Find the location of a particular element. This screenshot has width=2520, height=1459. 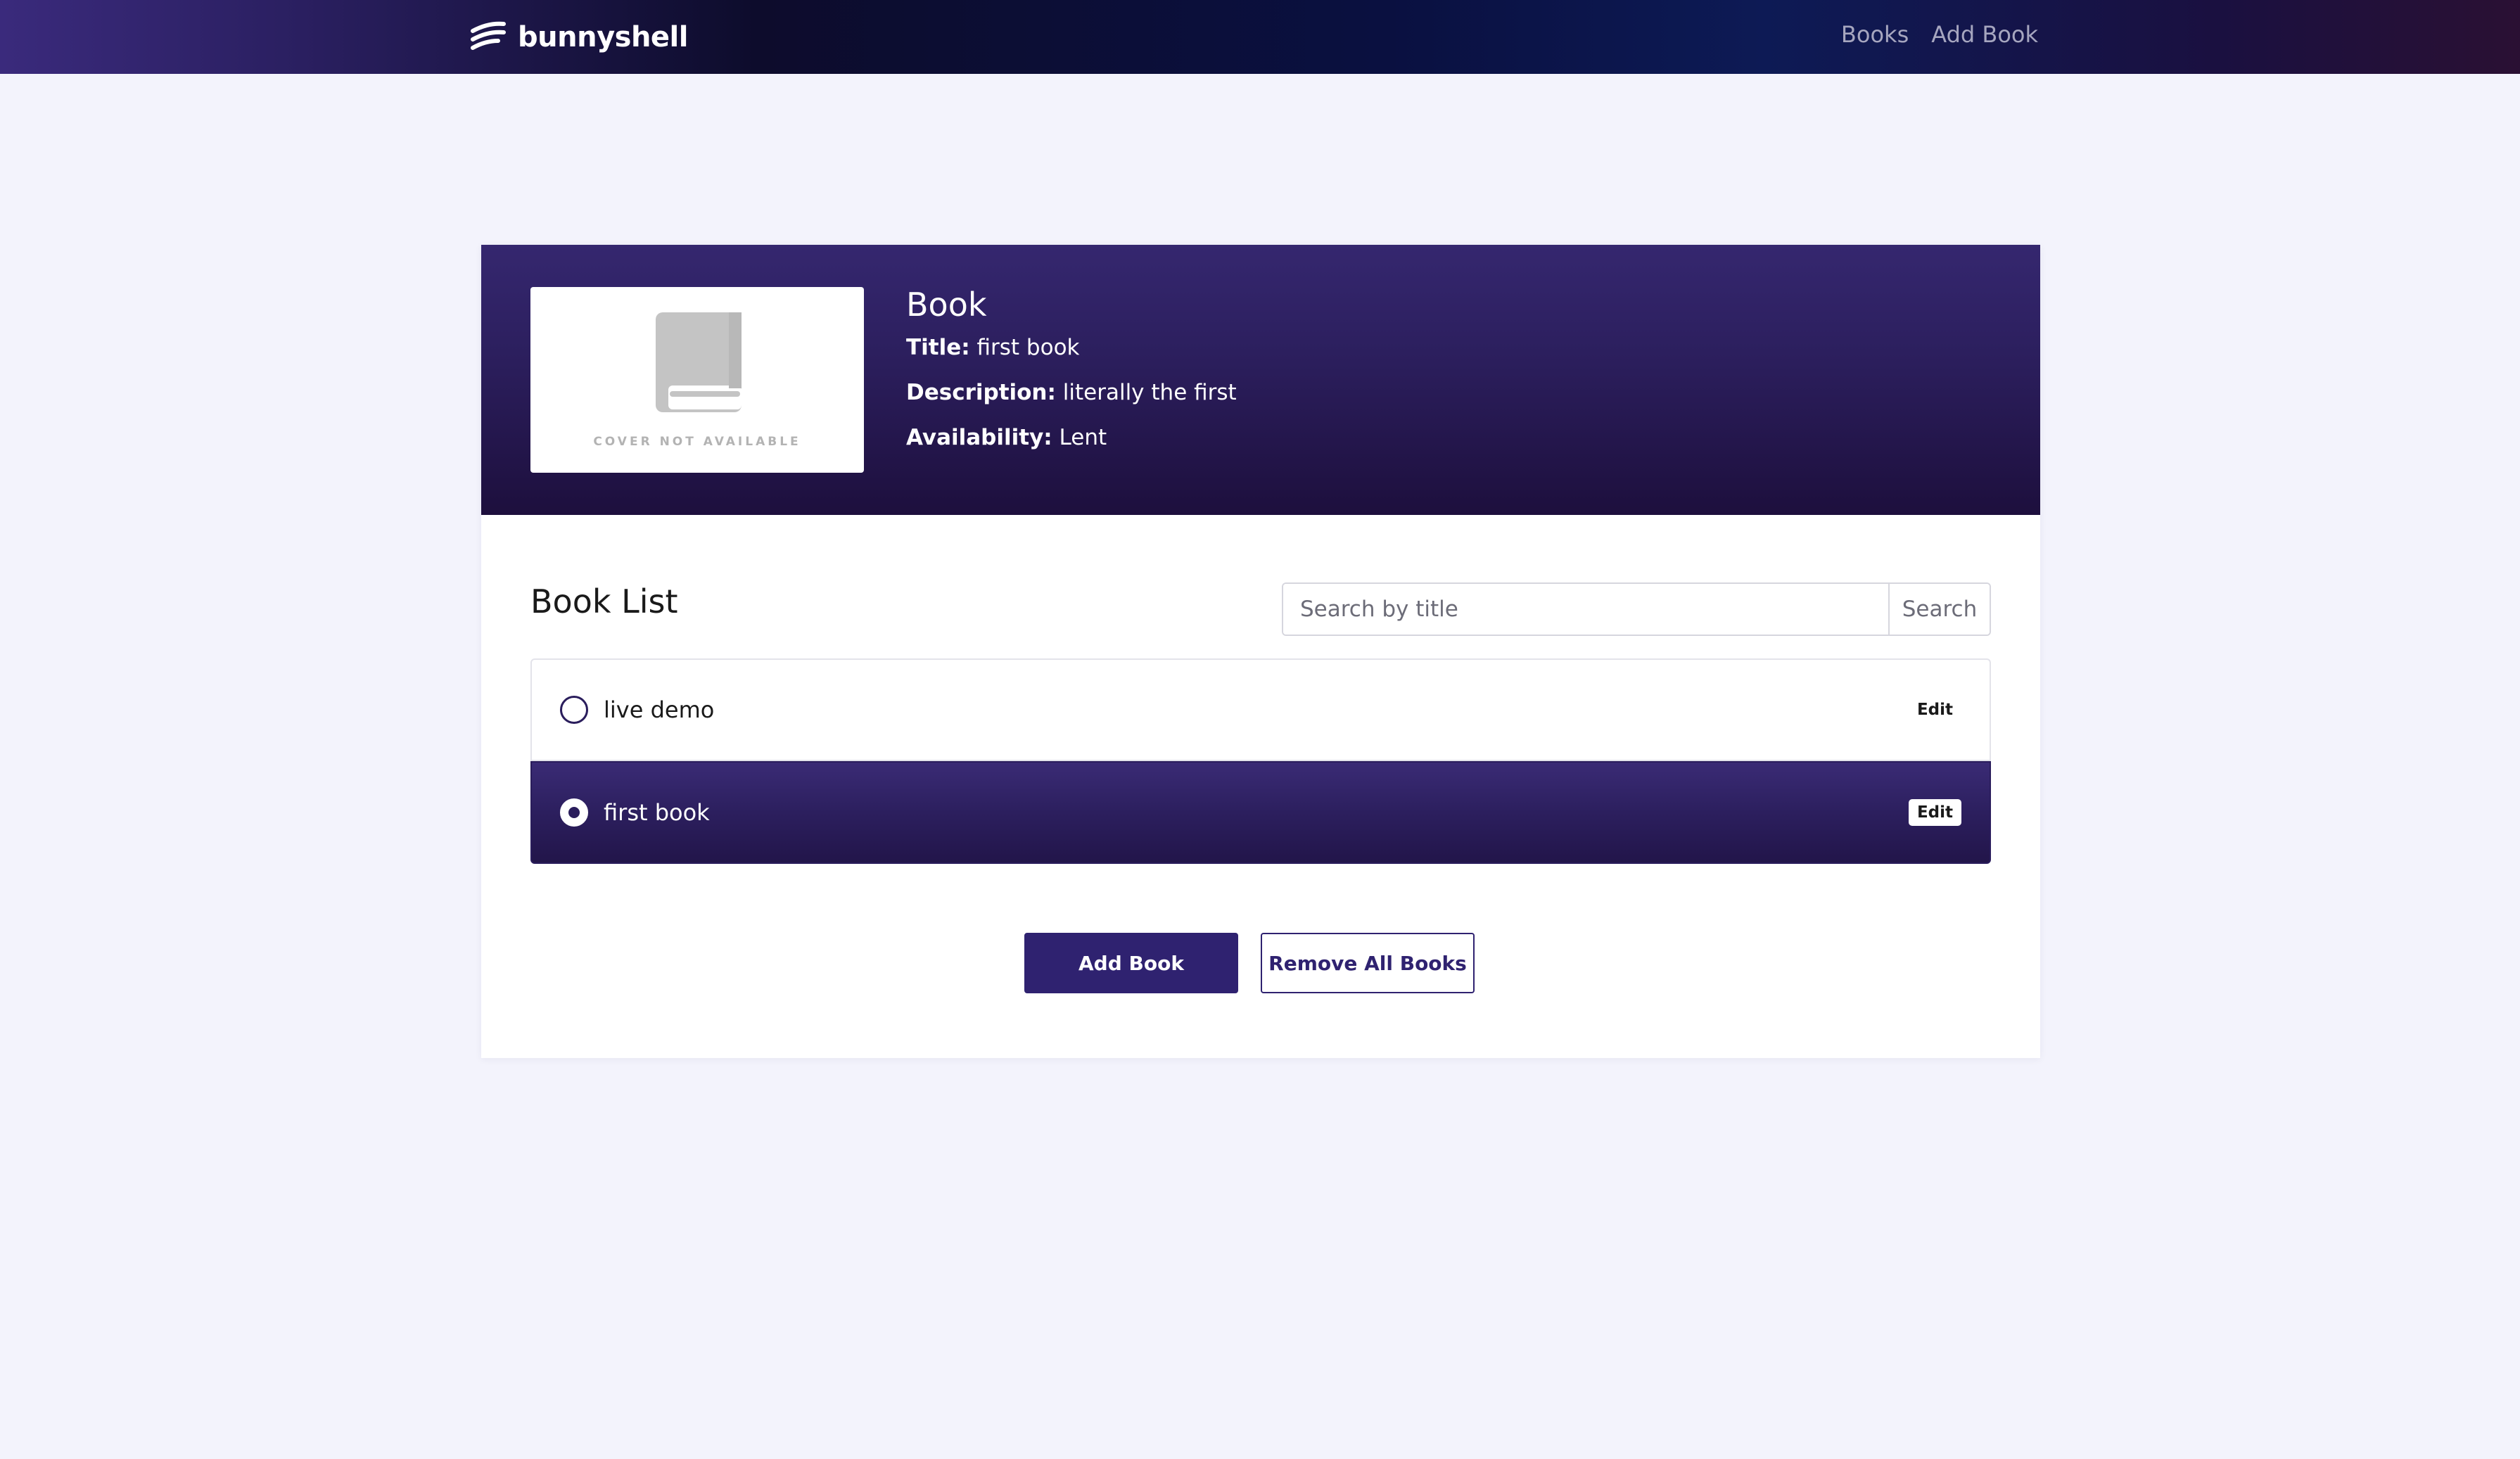

book-heading: Book is located at coordinates (947, 305).